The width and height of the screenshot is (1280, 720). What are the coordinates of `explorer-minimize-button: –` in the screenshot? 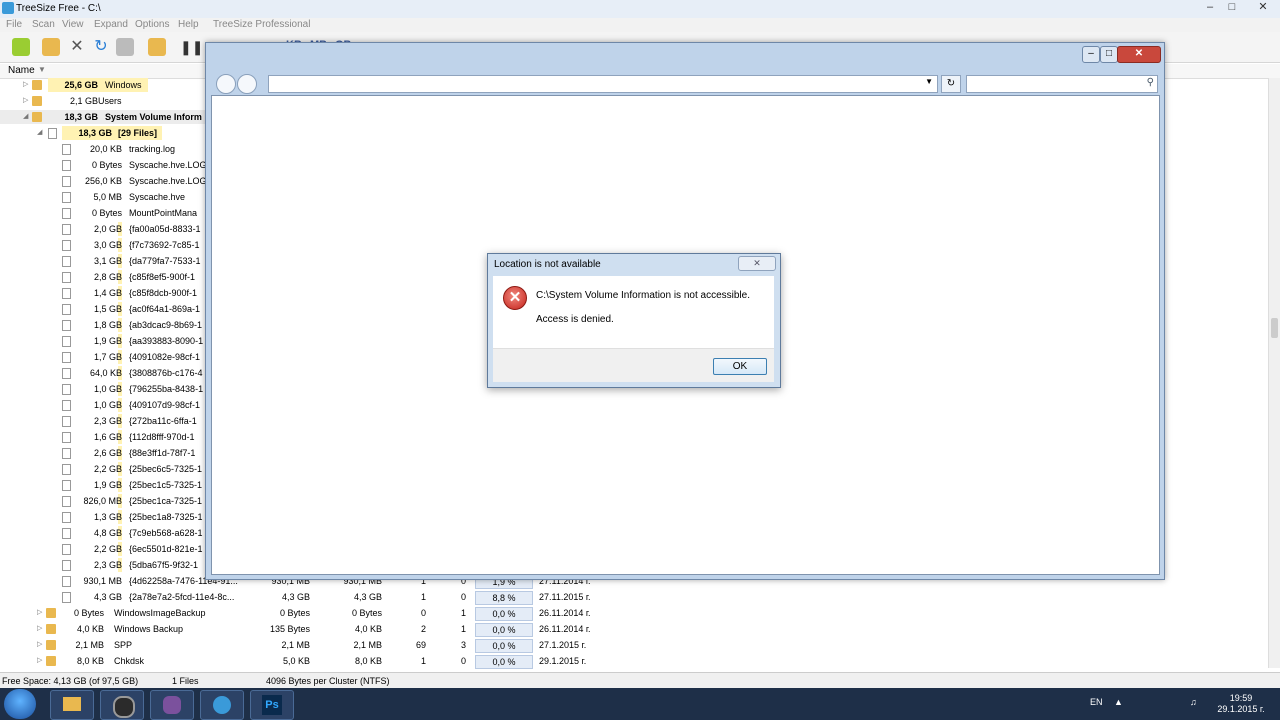 It's located at (1091, 54).